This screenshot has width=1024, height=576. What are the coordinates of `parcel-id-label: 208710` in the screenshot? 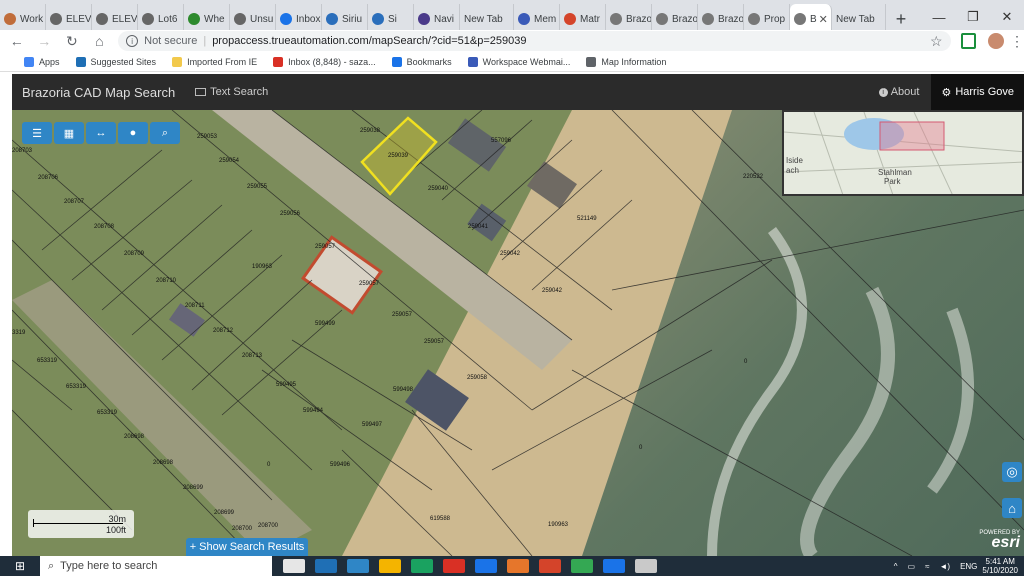 It's located at (166, 281).